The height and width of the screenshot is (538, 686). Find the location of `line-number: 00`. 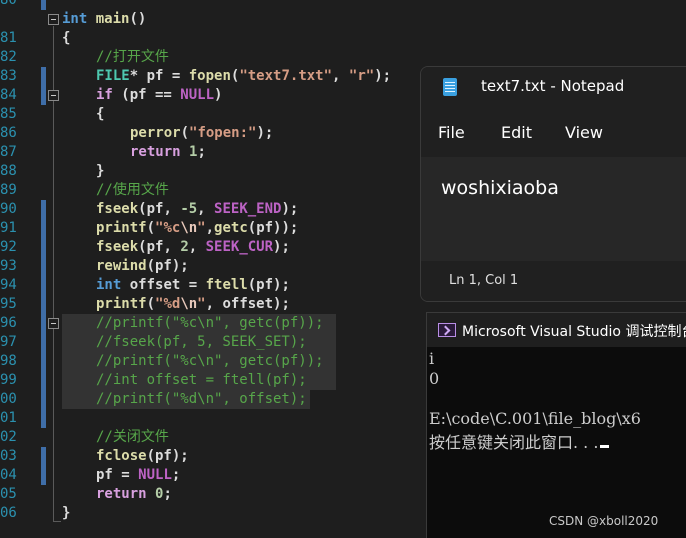

line-number: 00 is located at coordinates (8, 399).